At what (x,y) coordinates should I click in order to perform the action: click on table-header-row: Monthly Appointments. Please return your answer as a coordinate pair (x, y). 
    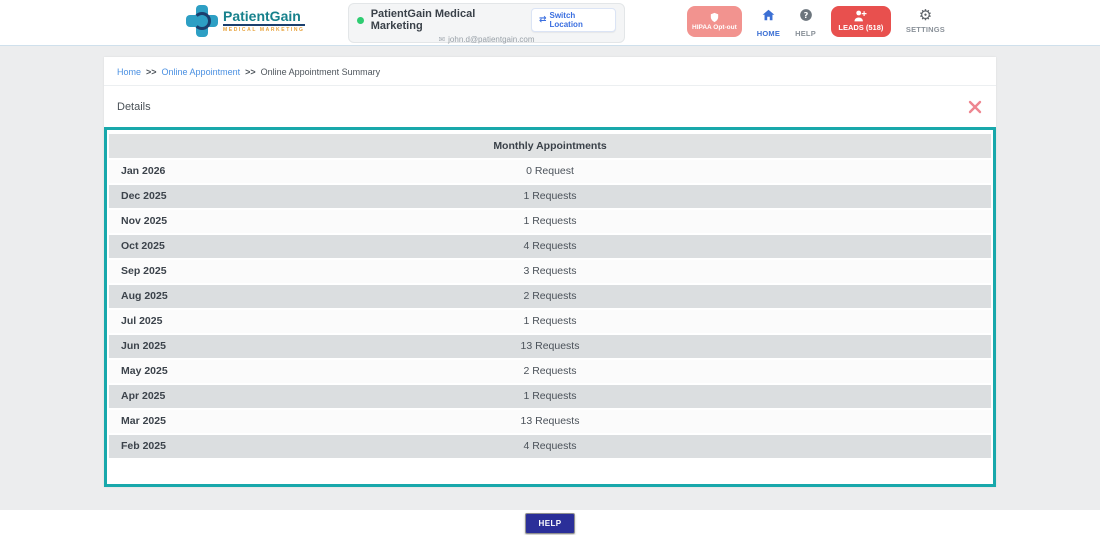
    Looking at the image, I should click on (550, 146).